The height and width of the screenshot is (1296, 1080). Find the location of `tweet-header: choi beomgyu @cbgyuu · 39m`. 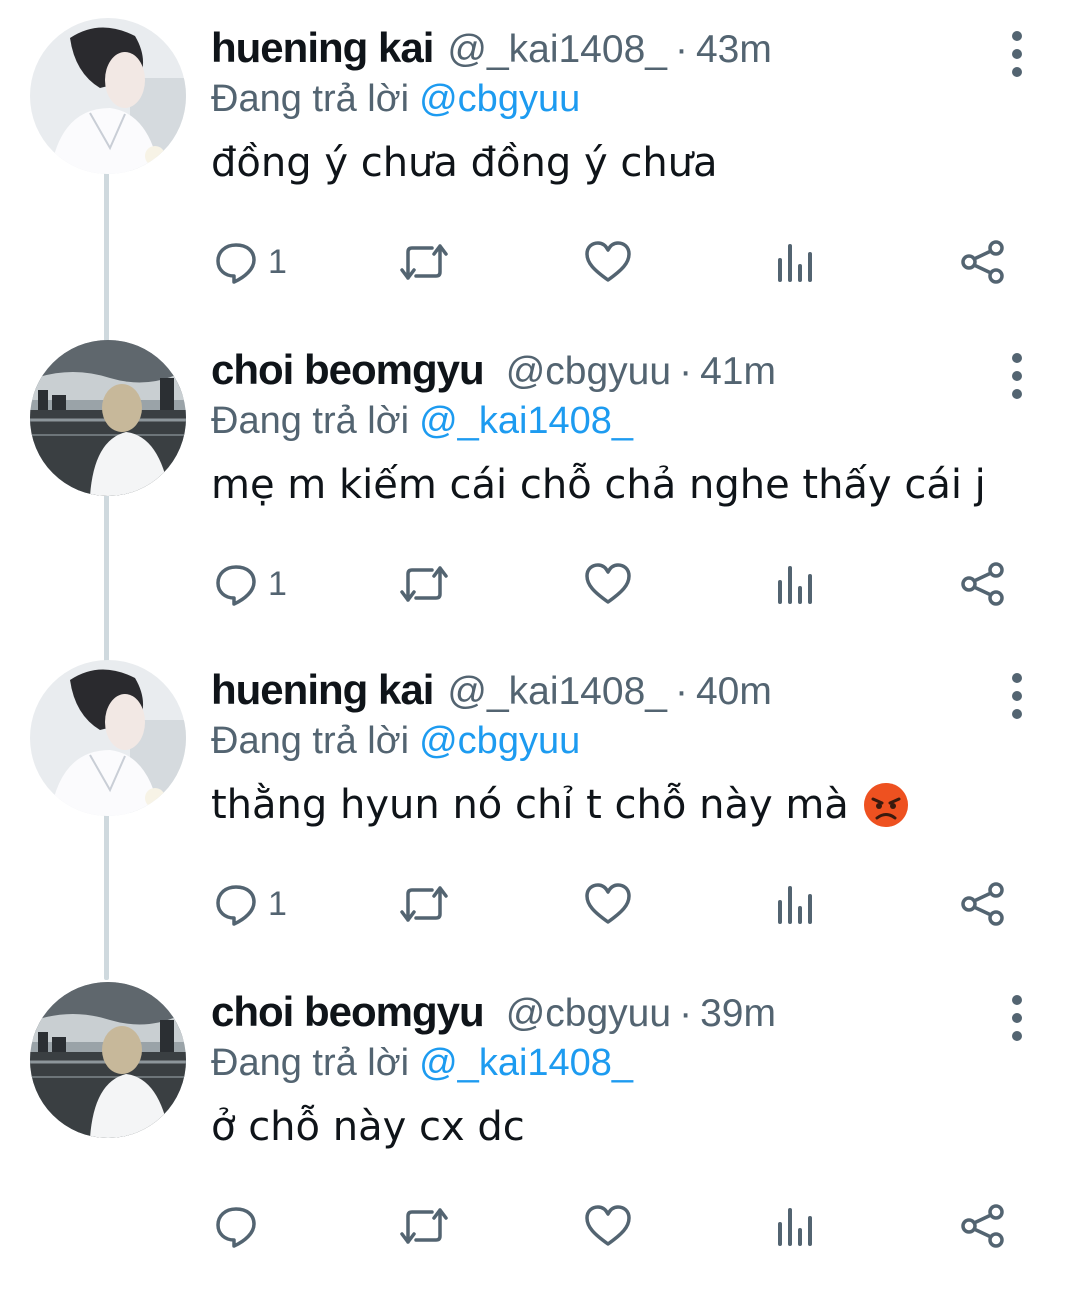

tweet-header: choi beomgyu @cbgyuu · 39m is located at coordinates (493, 1016).